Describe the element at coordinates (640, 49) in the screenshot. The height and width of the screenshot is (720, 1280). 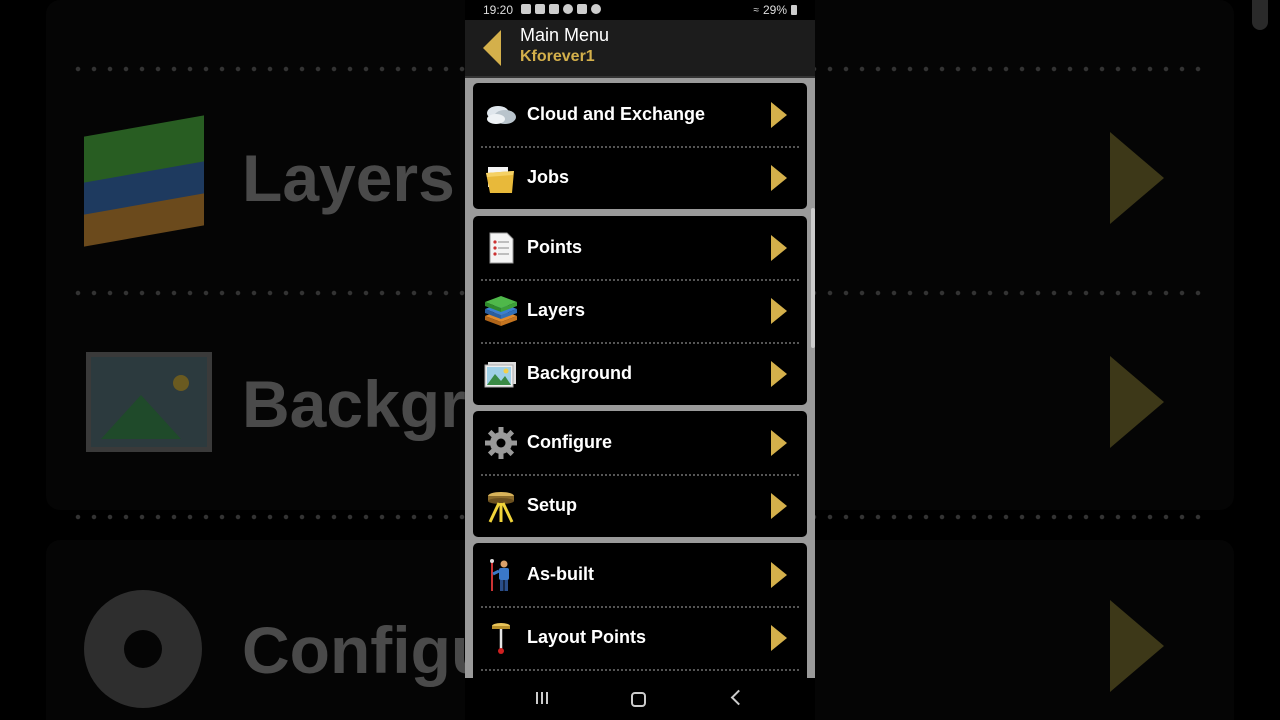
I see `title-bar: Main Menu Kforever1` at that location.